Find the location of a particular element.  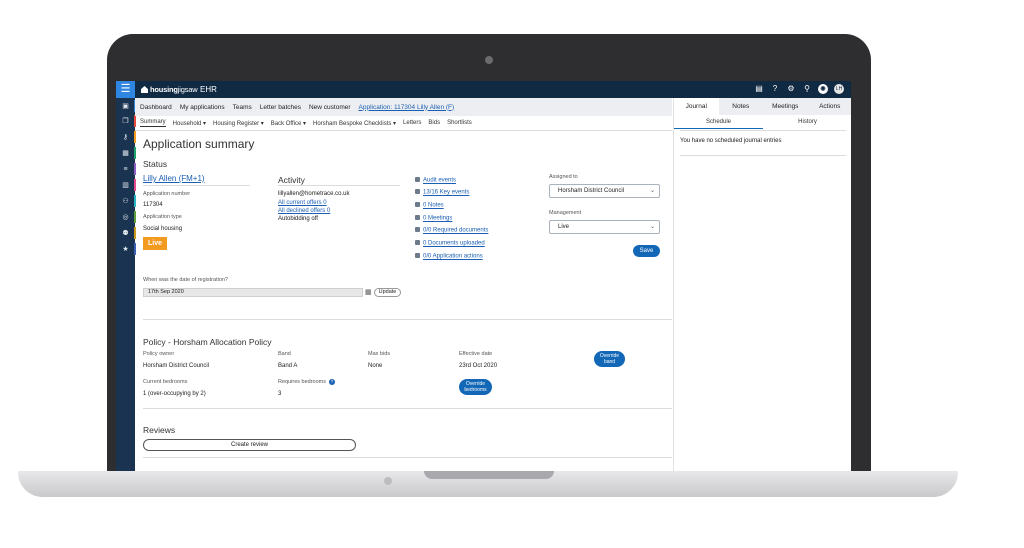

key-icon is located at coordinates (417, 191).